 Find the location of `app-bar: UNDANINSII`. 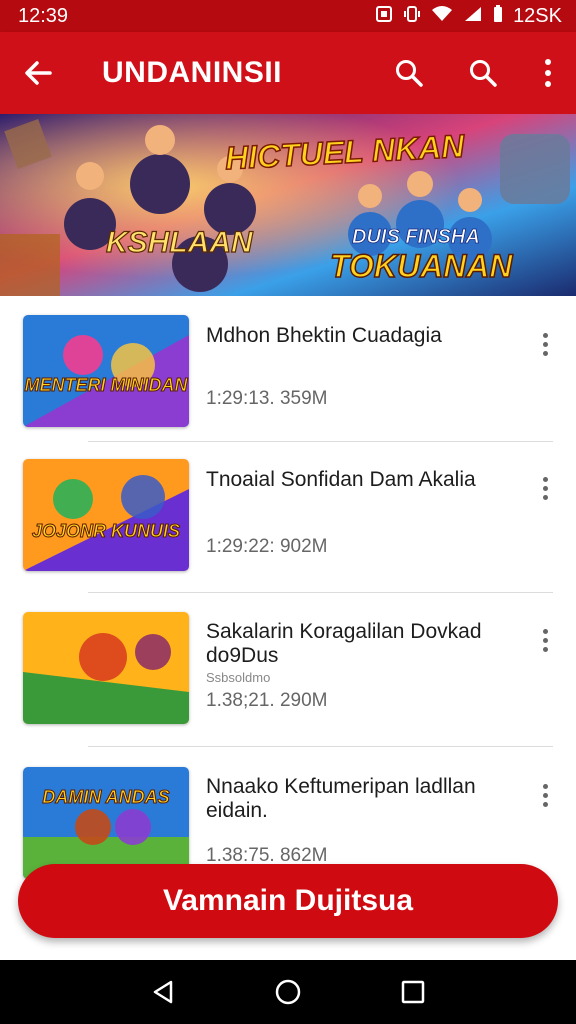

app-bar: UNDANINSII is located at coordinates (288, 73).